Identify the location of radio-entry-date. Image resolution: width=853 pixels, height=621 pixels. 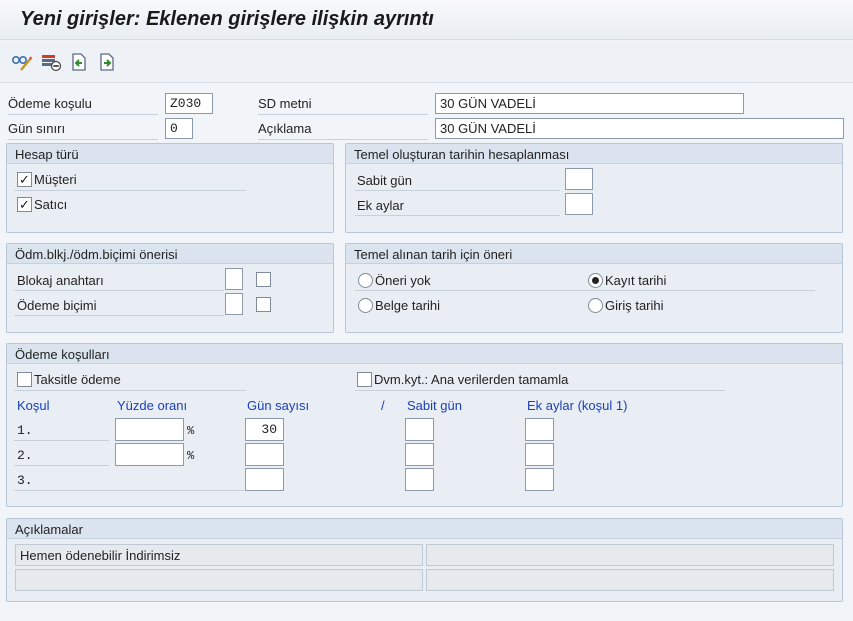
(595, 305).